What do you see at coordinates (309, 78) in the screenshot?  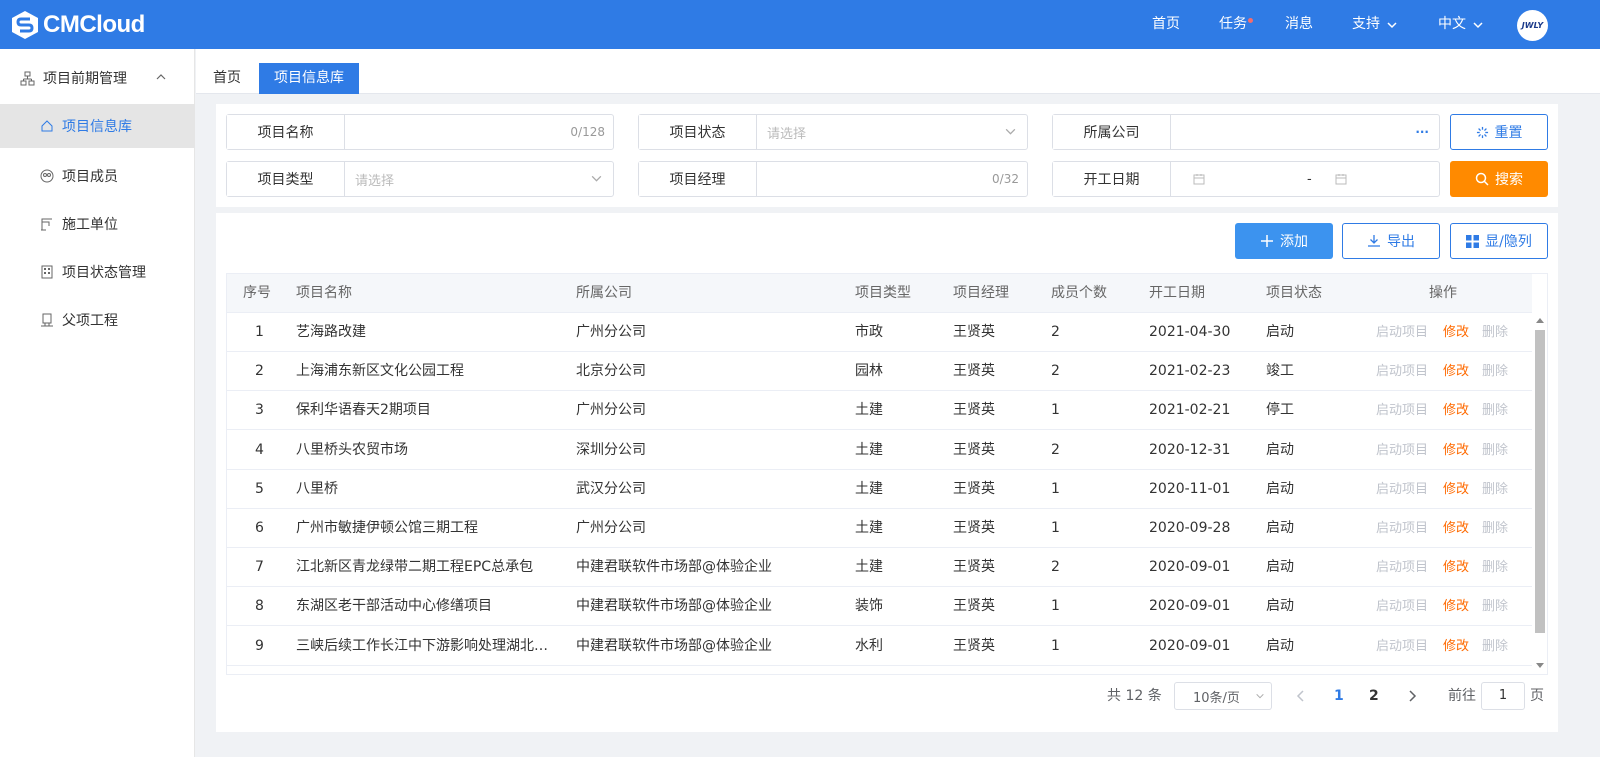 I see `tab-project-library: 项目信息库` at bounding box center [309, 78].